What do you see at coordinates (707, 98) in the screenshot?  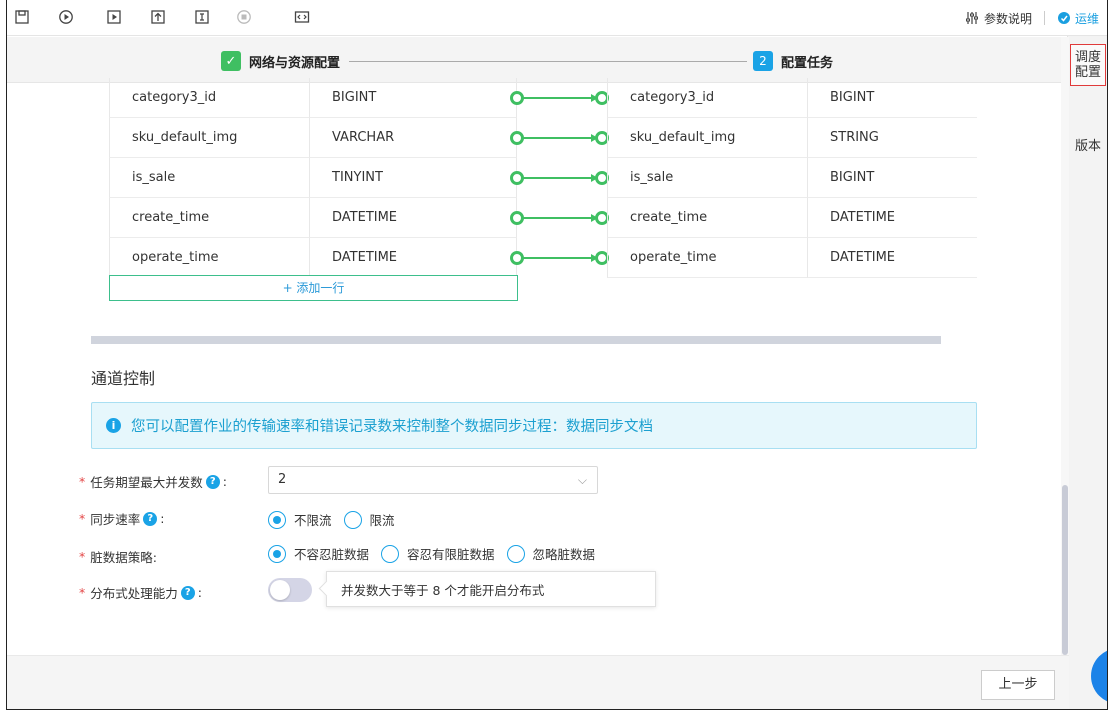 I see `target-field-name: category3_id` at bounding box center [707, 98].